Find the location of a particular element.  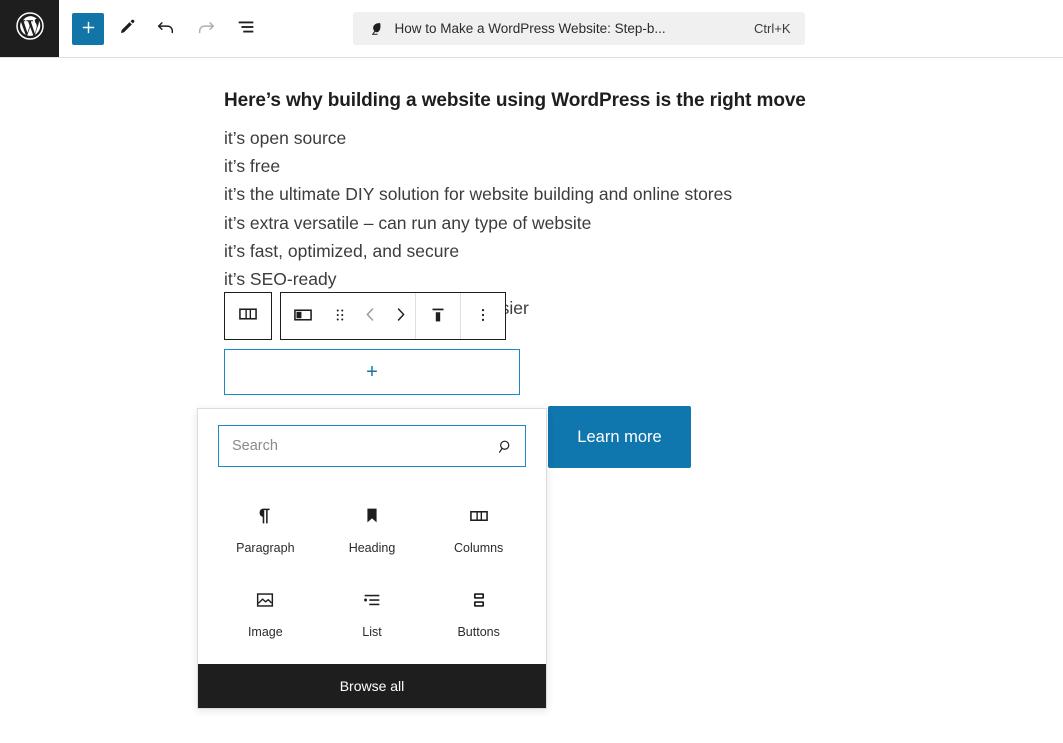

inserter-block-heading: Heading is located at coordinates (372, 524).